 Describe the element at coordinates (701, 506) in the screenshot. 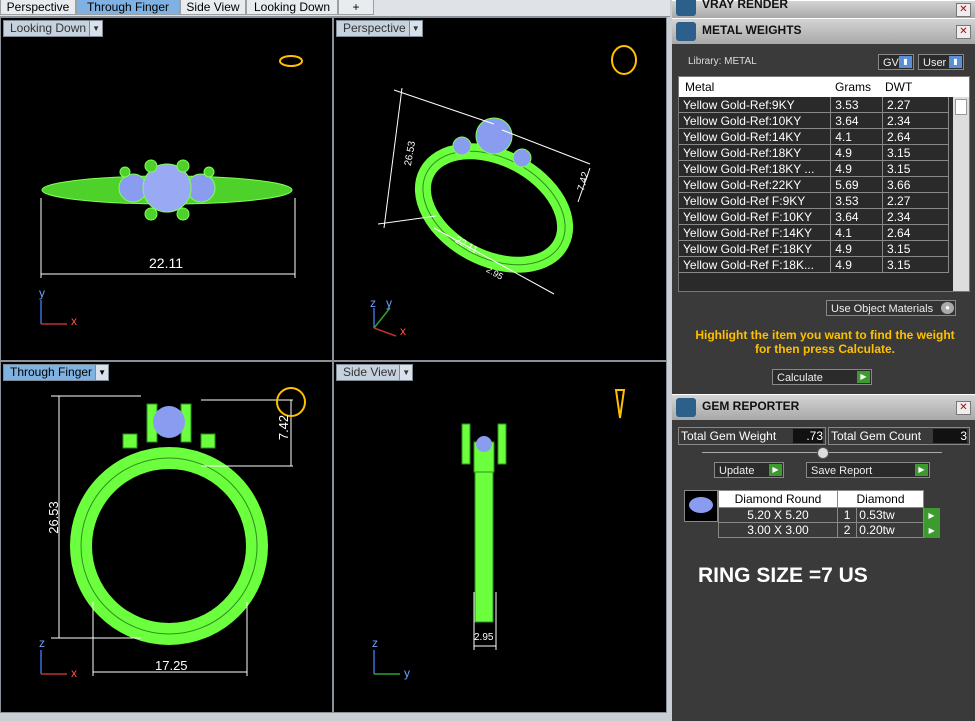

I see `diamond-round-icon` at that location.